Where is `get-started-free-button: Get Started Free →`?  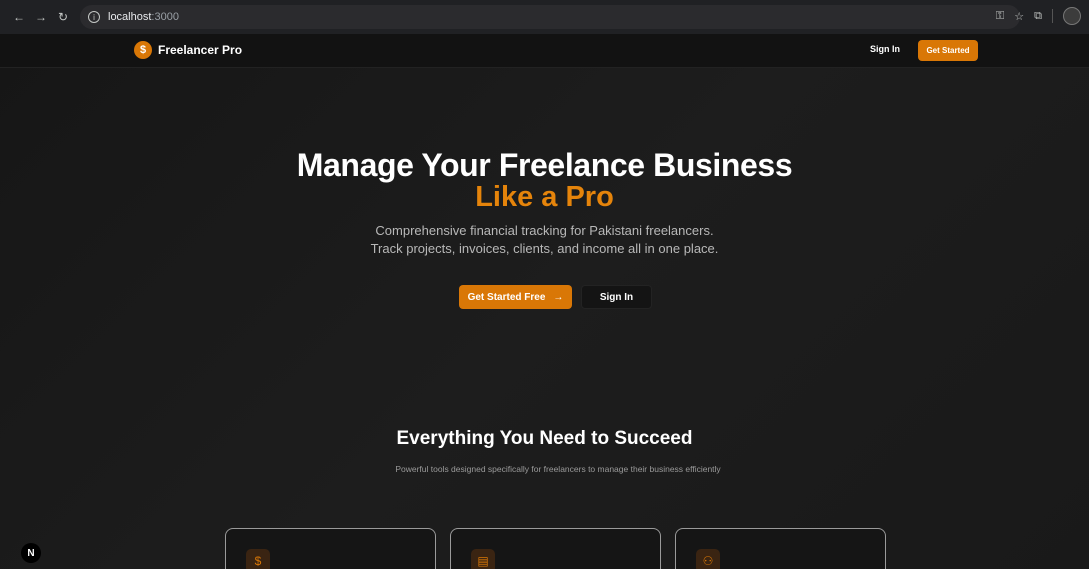 get-started-free-button: Get Started Free → is located at coordinates (515, 297).